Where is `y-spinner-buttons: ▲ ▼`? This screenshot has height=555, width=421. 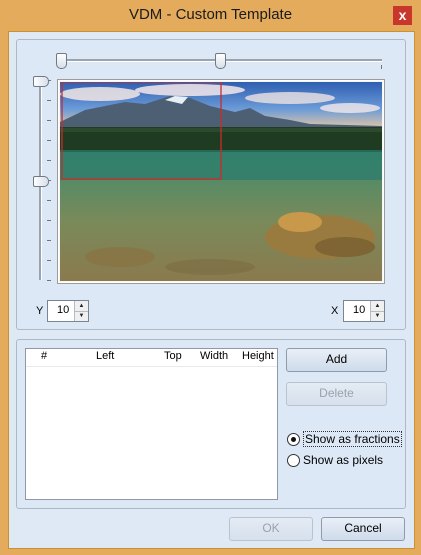 y-spinner-buttons: ▲ ▼ is located at coordinates (81, 311).